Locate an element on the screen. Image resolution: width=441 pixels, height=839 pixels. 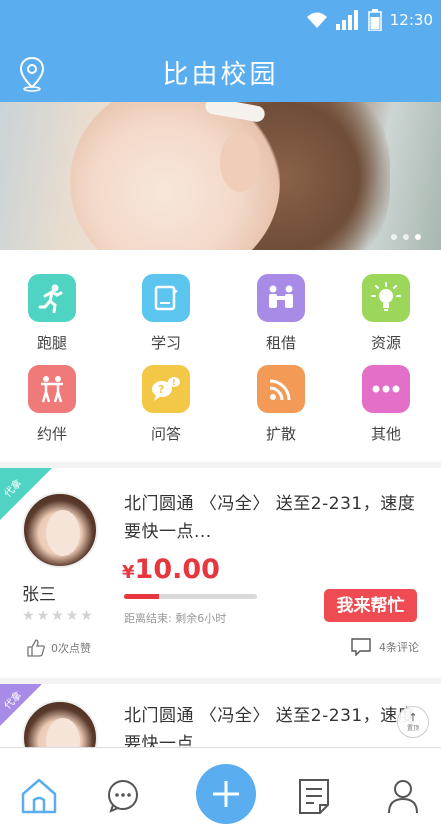
task-card: 代拿 北门圆通 〈冯全〉 送至2-231，速度要快一点 is located at coordinates (220, 715).